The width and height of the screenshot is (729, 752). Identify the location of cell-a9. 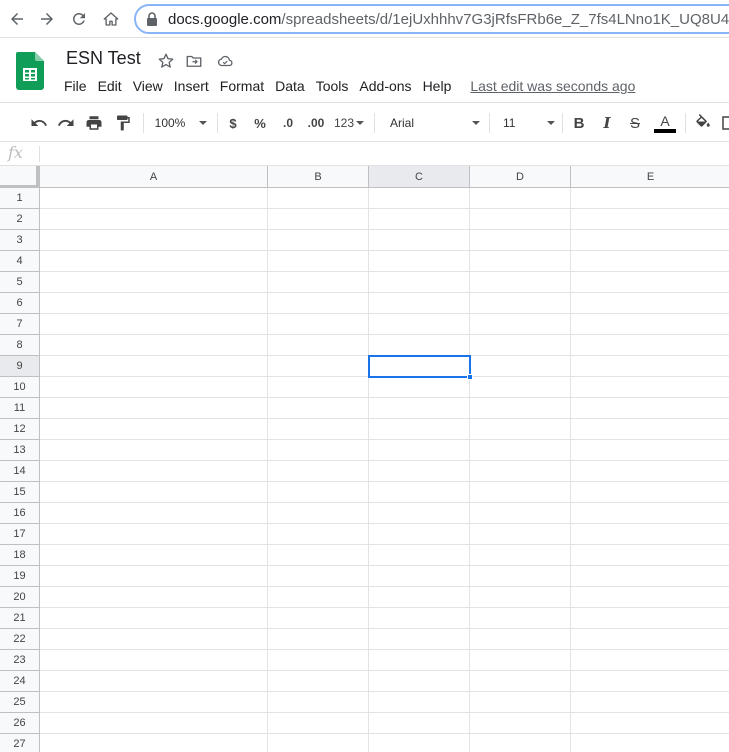
(154, 366).